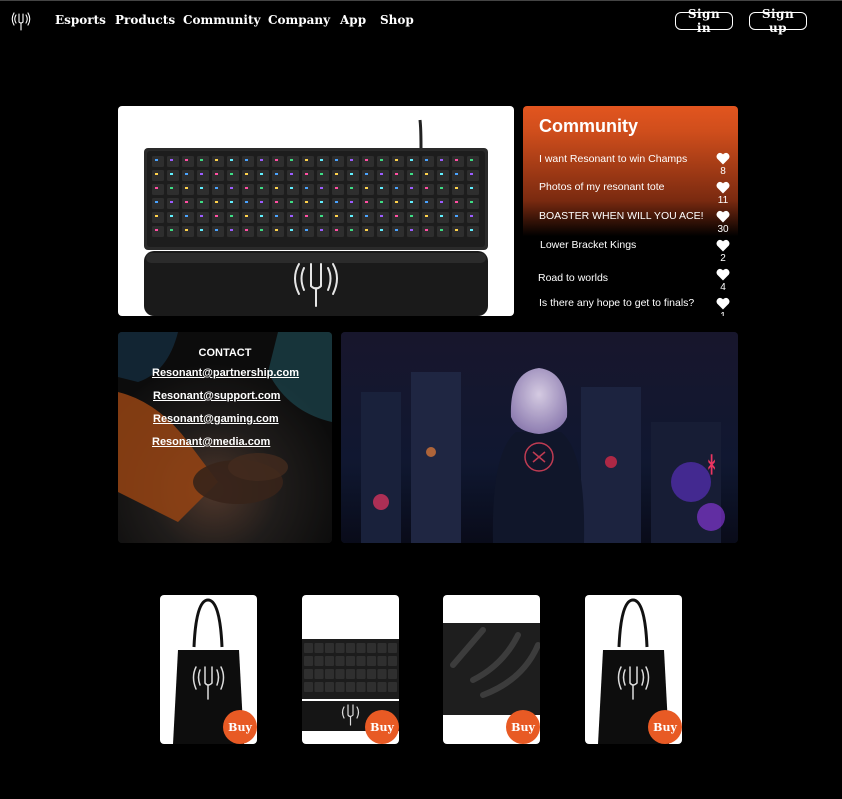 The image size is (842, 799). Describe the element at coordinates (221, 20) in the screenshot. I see `nav-community: Community` at that location.